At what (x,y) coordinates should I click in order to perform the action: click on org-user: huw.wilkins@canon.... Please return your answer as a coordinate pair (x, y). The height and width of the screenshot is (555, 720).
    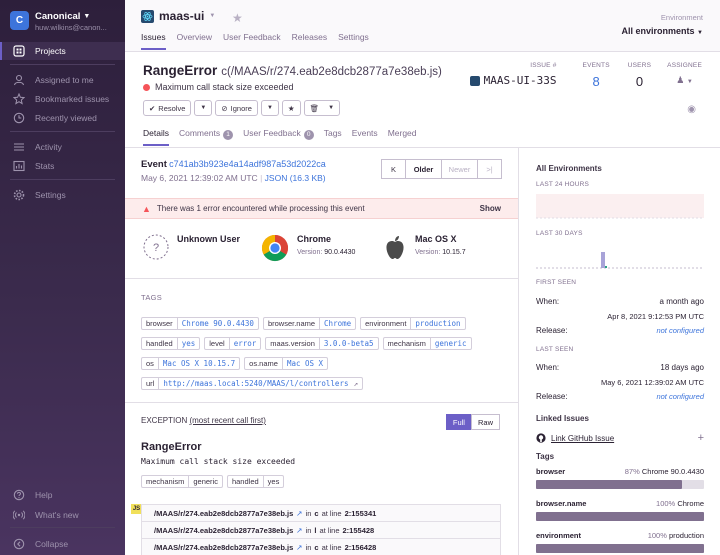
    Looking at the image, I should click on (71, 27).